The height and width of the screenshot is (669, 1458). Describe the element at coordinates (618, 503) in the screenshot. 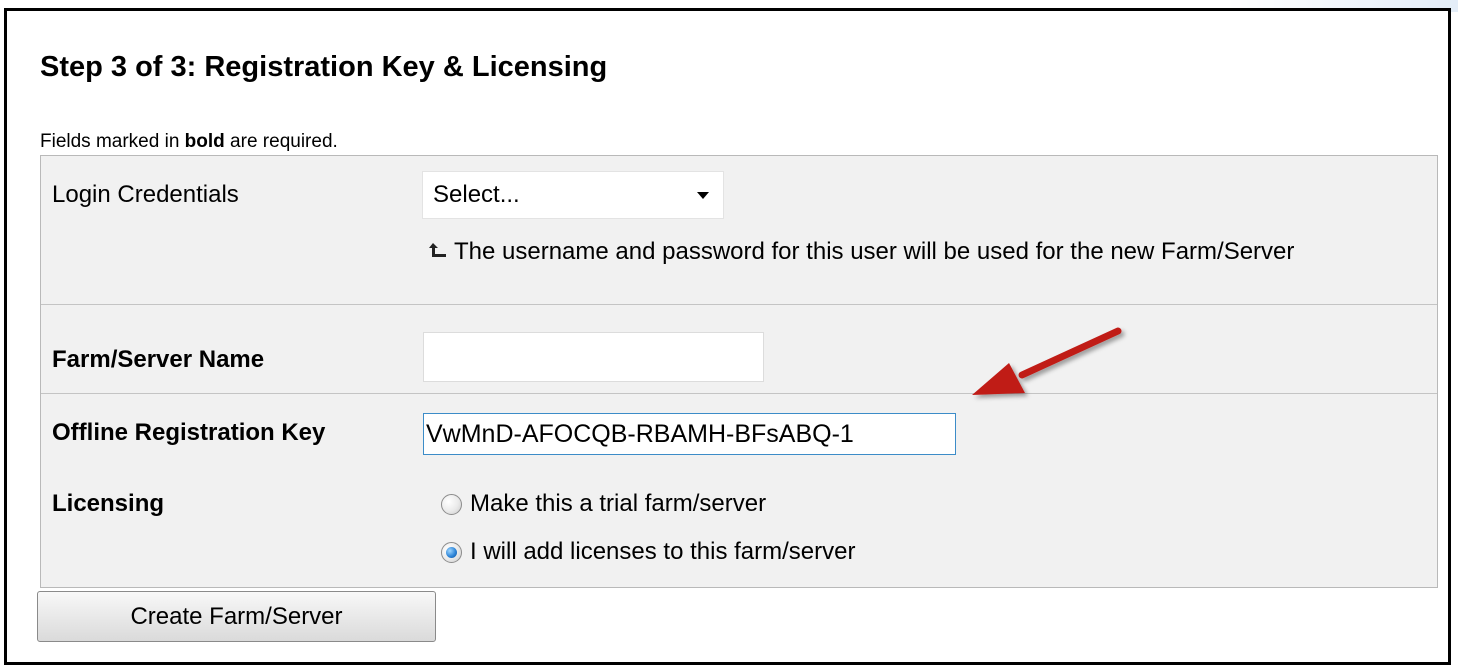

I see `licensing-option-trial-label: Make this a trial farm/server` at that location.